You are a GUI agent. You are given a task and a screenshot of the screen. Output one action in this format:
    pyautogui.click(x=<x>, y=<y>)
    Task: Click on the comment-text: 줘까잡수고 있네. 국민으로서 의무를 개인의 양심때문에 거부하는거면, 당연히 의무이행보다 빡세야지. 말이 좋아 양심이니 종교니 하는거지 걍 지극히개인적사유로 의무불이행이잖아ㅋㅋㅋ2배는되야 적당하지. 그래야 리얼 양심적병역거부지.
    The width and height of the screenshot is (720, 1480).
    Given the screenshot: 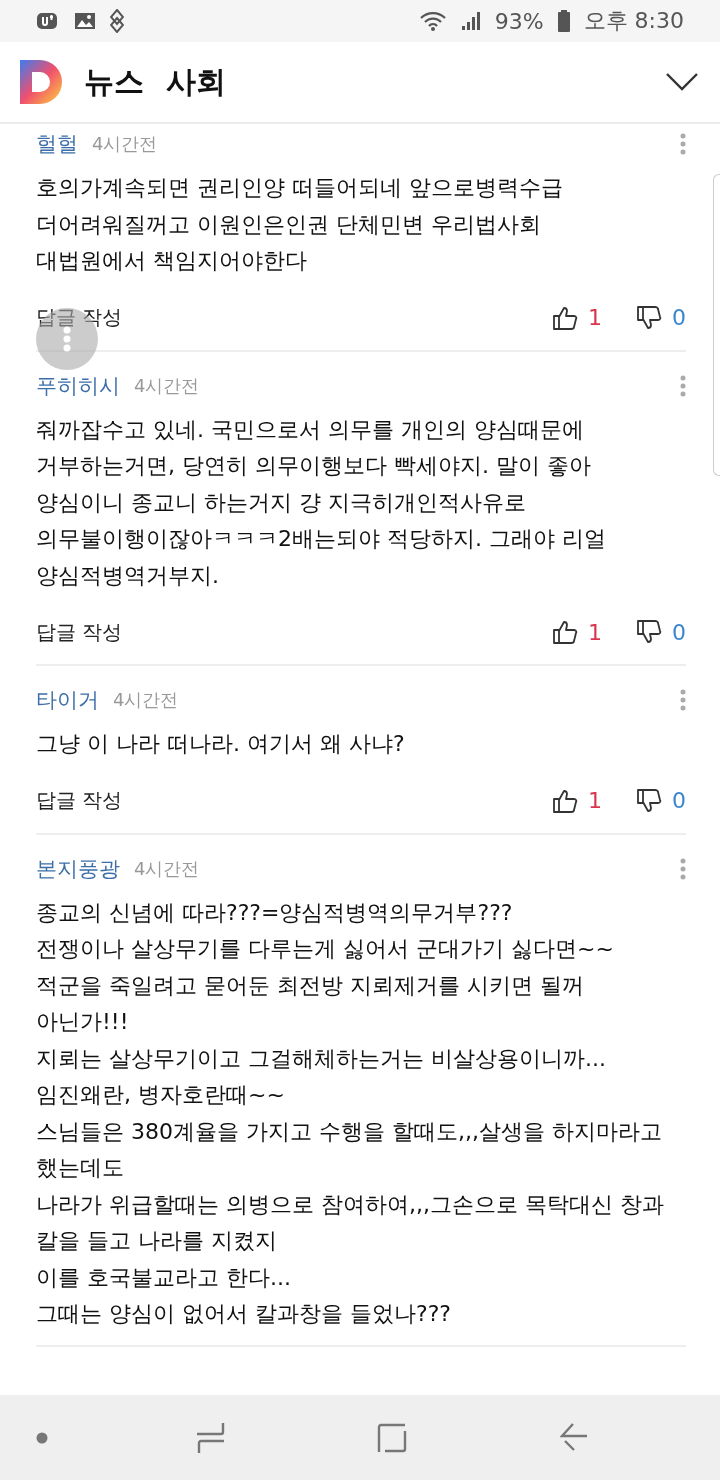 What is the action you would take?
    pyautogui.click(x=321, y=502)
    